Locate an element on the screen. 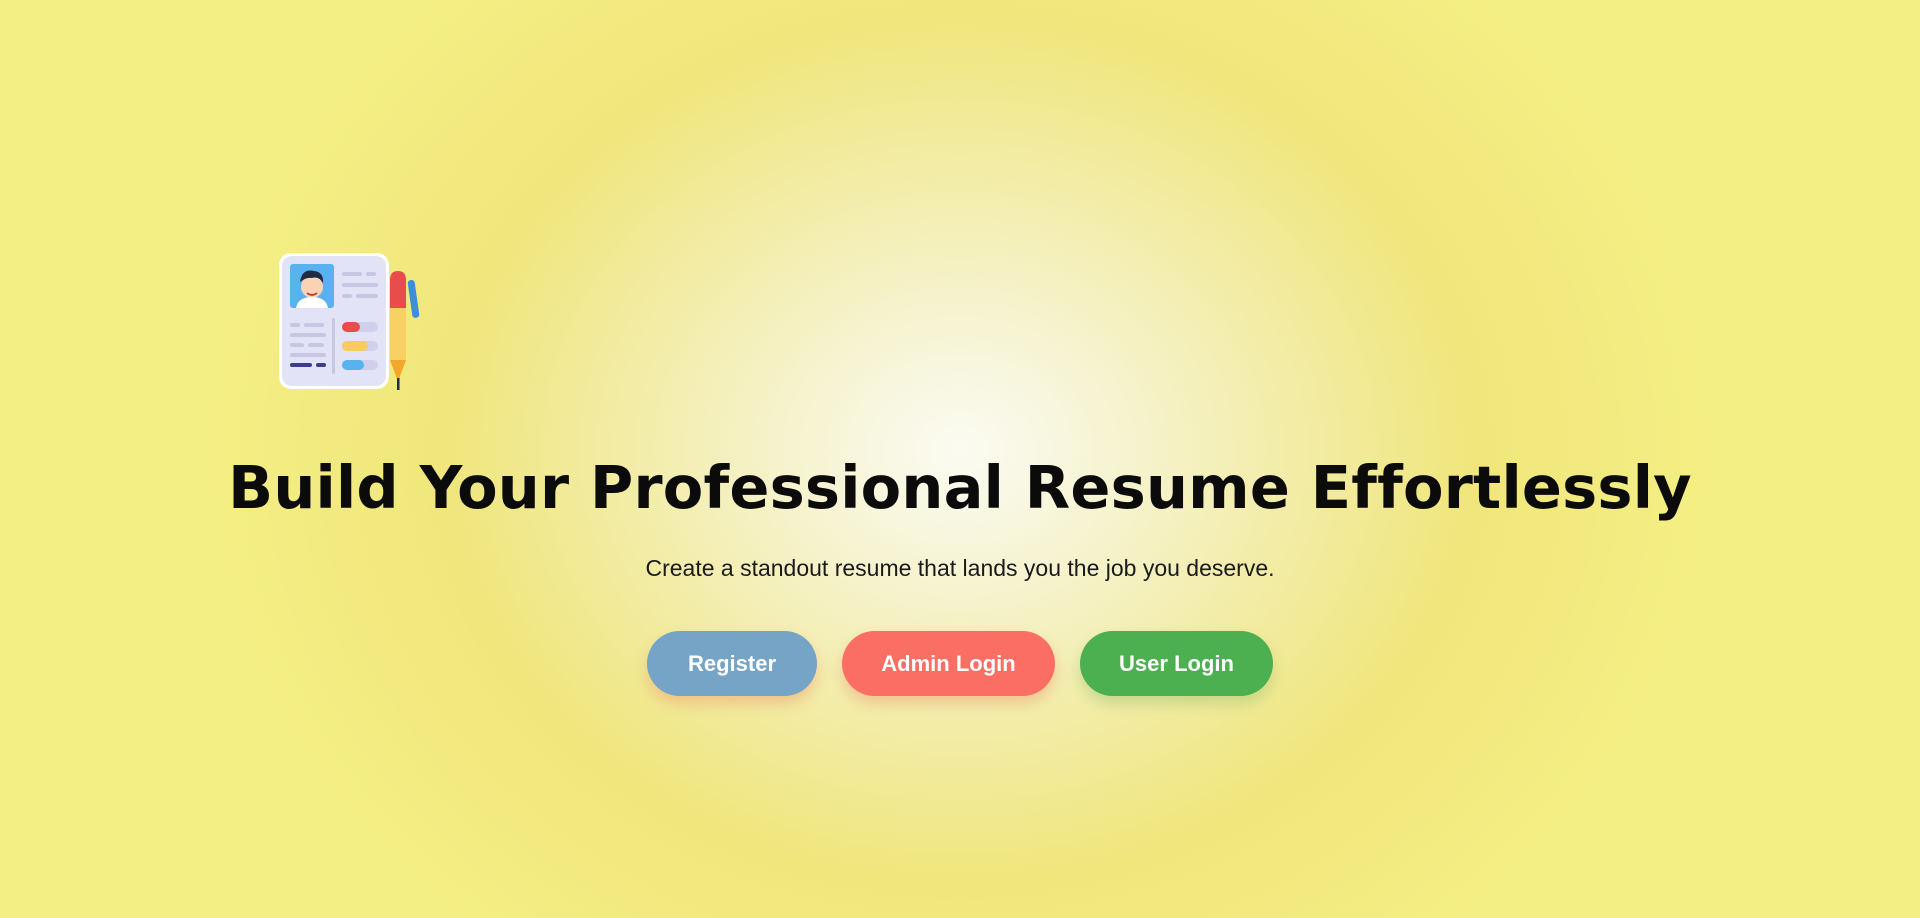  resume-illustration-icon is located at coordinates (349, 321).